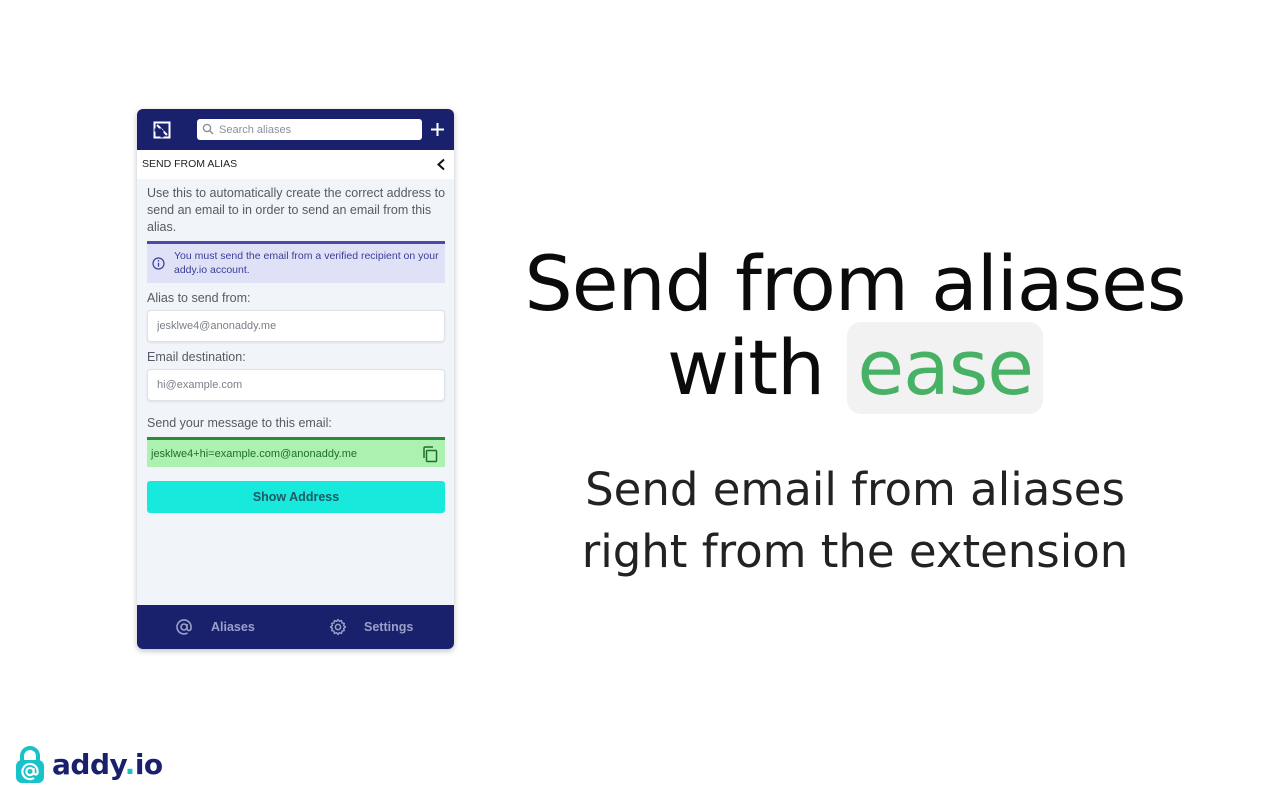 The height and width of the screenshot is (800, 1280). What do you see at coordinates (295, 627) in the screenshot?
I see `bottom-nav: Aliases Settings` at bounding box center [295, 627].